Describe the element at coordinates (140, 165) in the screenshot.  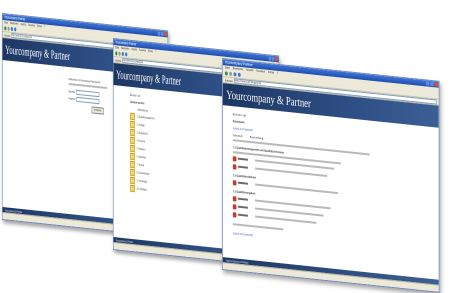
I see `toc-item-label: 7. Technik` at that location.